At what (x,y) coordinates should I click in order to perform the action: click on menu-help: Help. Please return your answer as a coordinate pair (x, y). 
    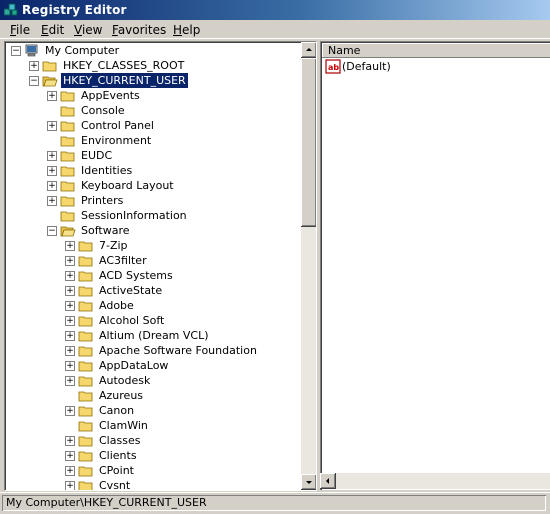
    Looking at the image, I should click on (186, 30).